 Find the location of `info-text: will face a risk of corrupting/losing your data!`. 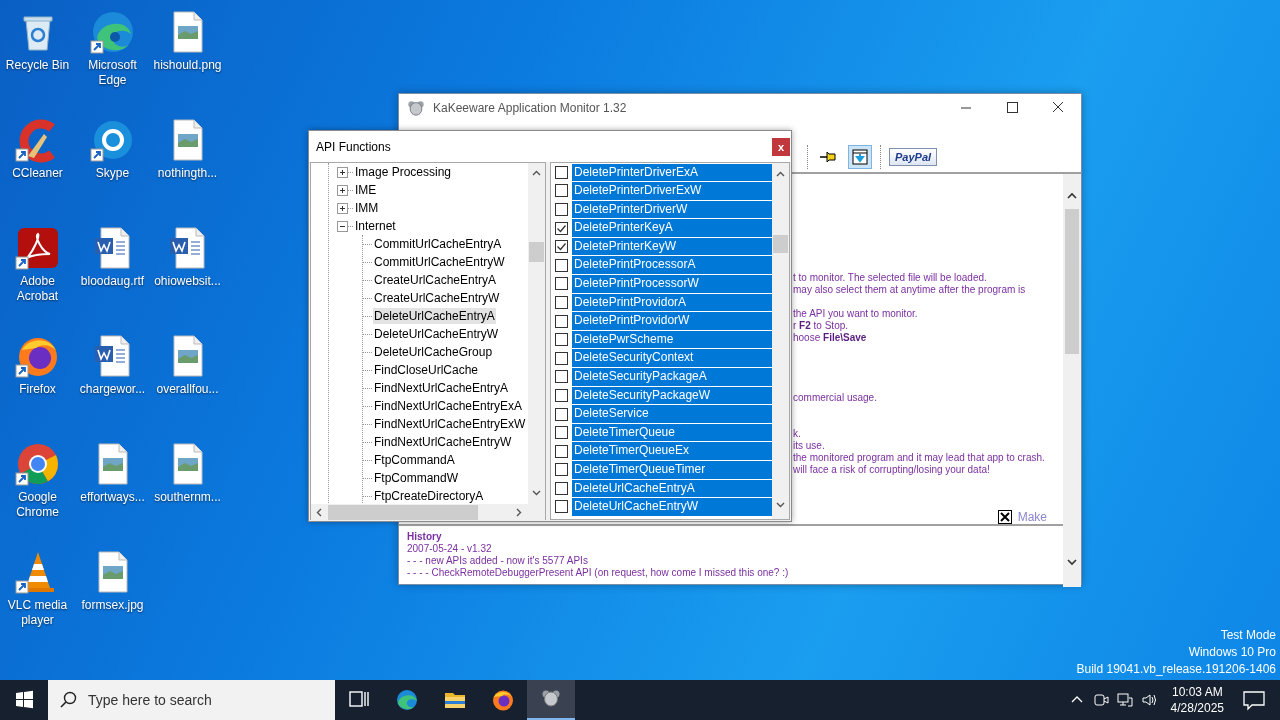

info-text: will face a risk of corrupting/losing your data! is located at coordinates (892, 470).